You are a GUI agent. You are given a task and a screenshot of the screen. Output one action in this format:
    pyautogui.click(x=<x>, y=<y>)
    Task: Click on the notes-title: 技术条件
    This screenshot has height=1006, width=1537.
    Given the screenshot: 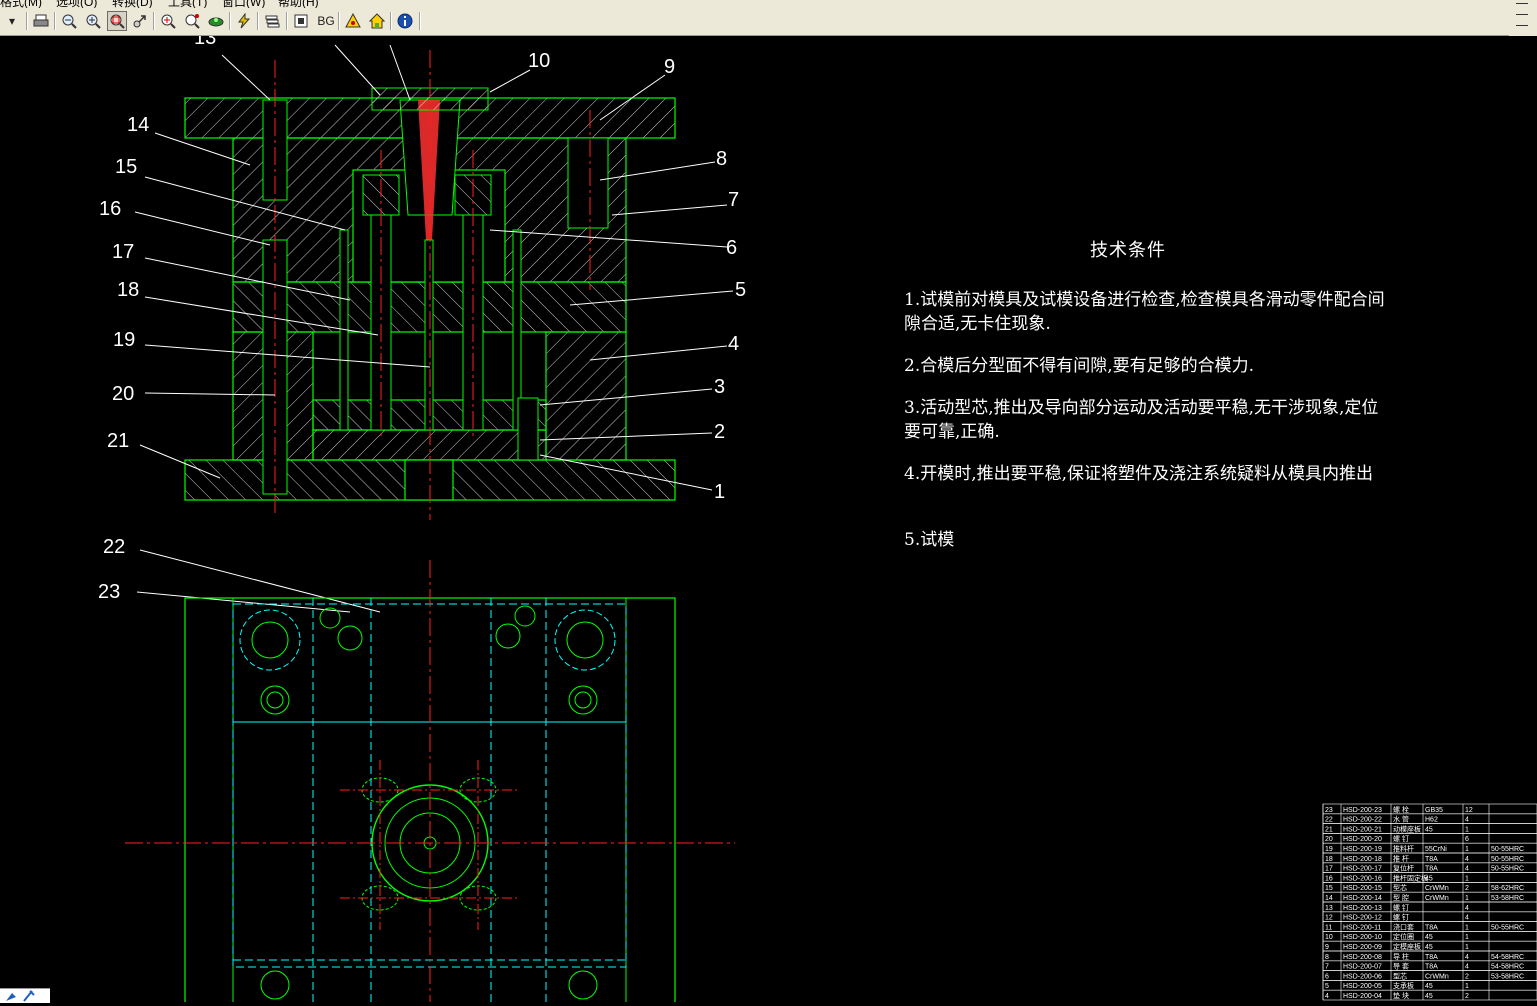 What is the action you would take?
    pyautogui.click(x=1128, y=250)
    